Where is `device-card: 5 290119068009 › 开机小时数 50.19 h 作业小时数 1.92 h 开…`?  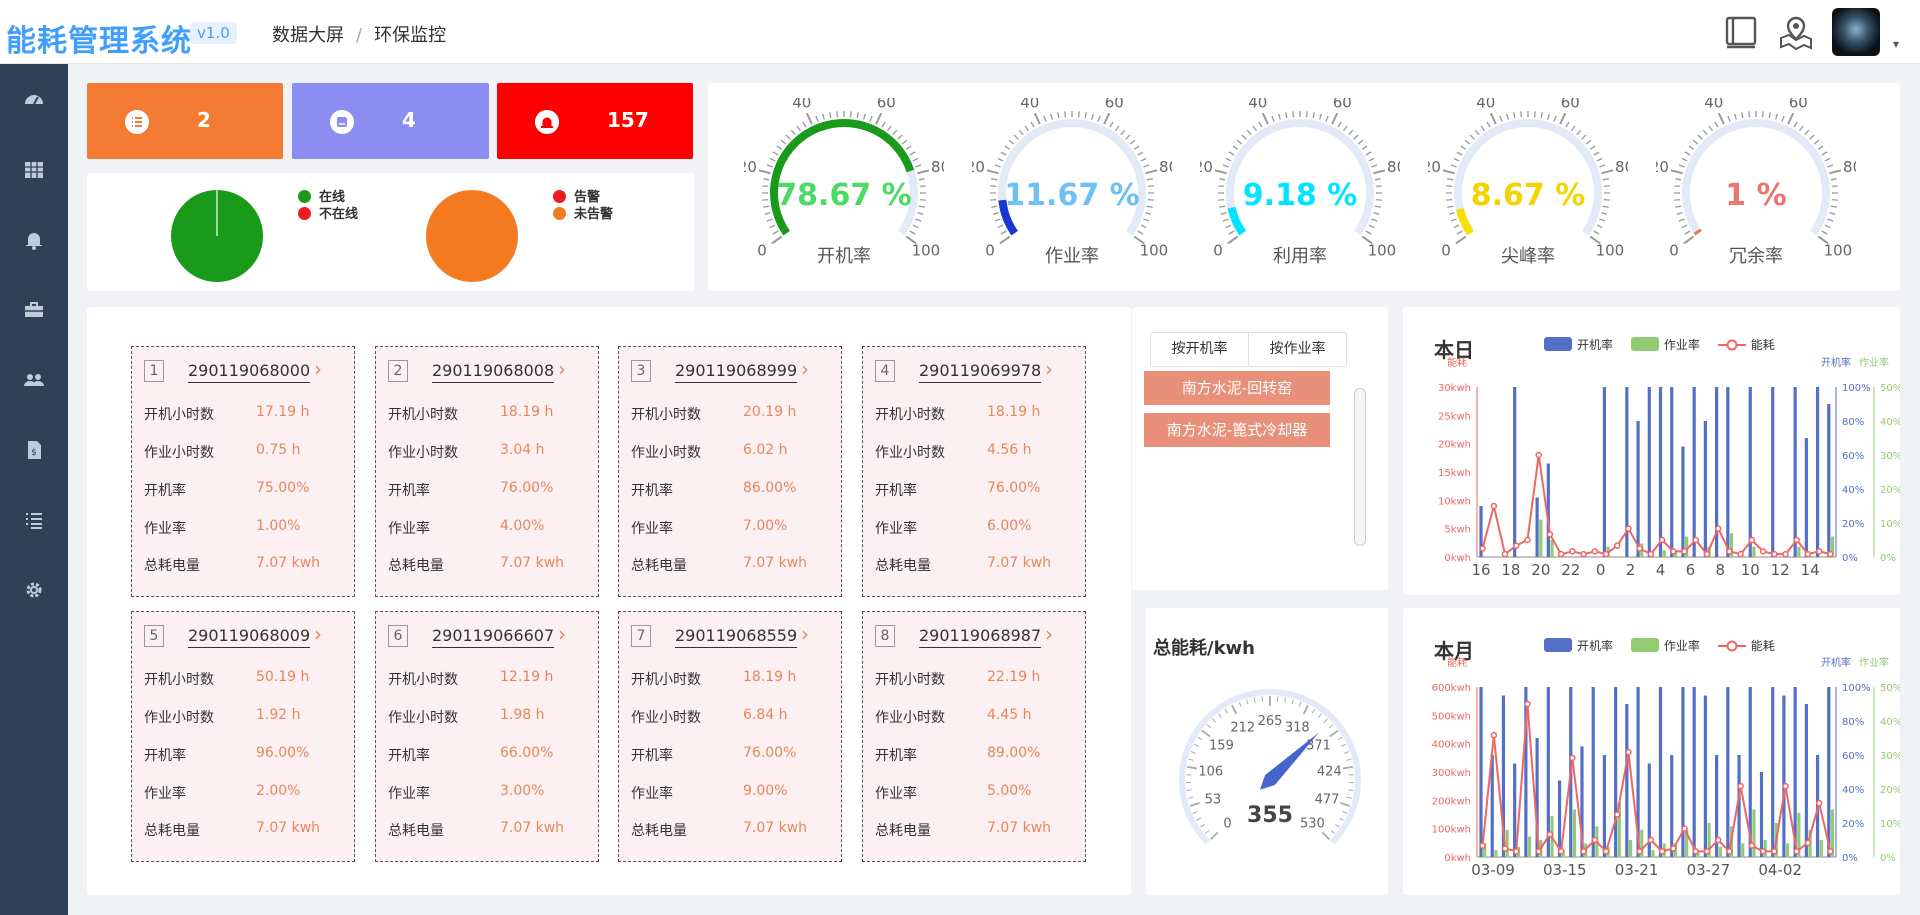 device-card: 5 290119068009 › 开机小时数 50.19 h 作业小时数 1.92 h 开… is located at coordinates (243, 736).